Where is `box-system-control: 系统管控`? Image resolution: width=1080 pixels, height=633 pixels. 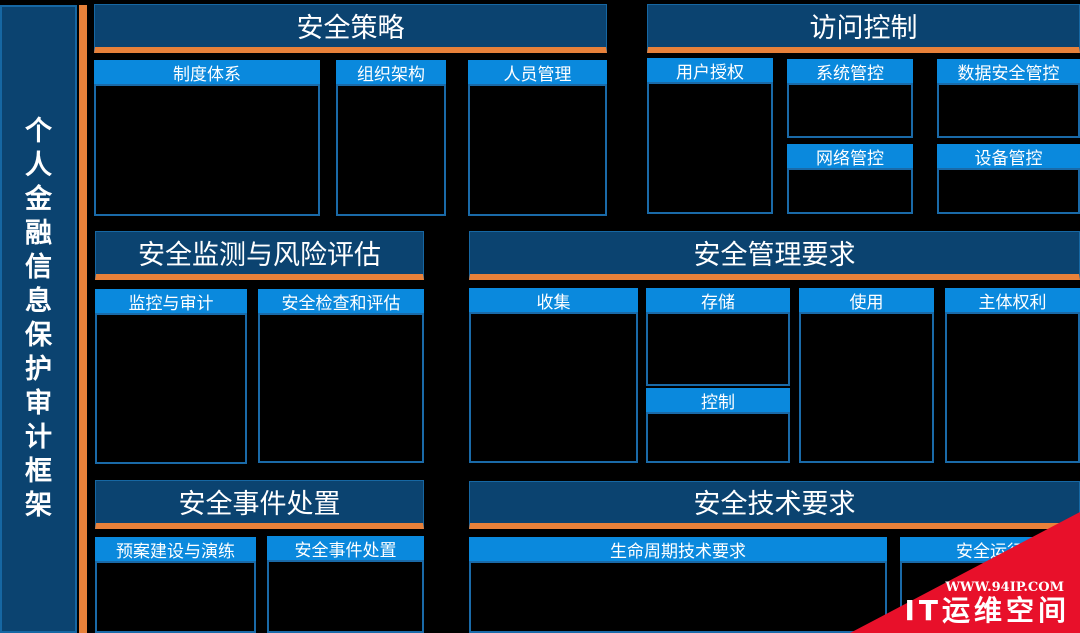 box-system-control: 系统管控 is located at coordinates (850, 98).